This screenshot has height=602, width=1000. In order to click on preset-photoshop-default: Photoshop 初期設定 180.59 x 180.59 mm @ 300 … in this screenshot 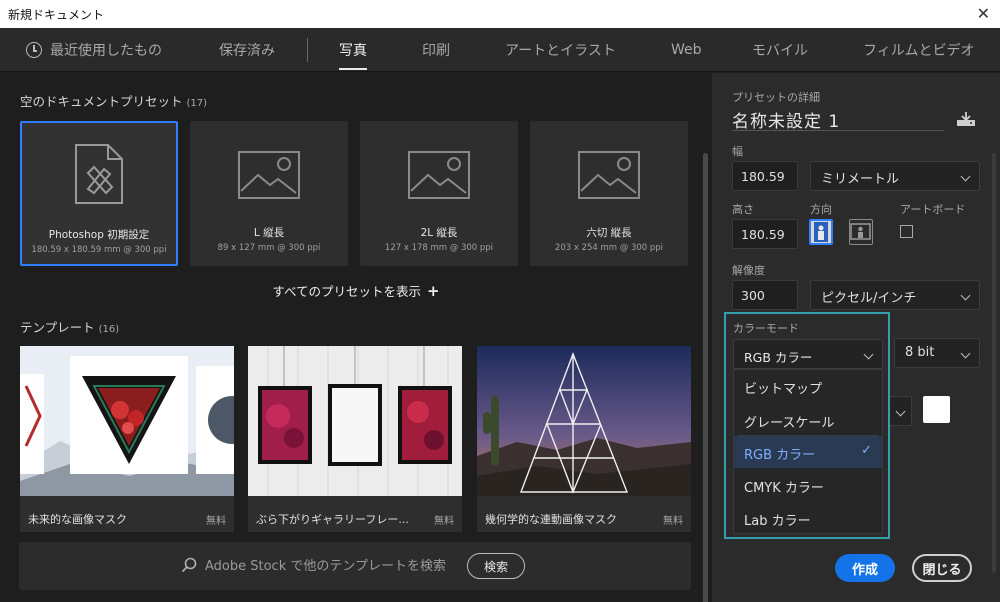, I will do `click(99, 193)`.